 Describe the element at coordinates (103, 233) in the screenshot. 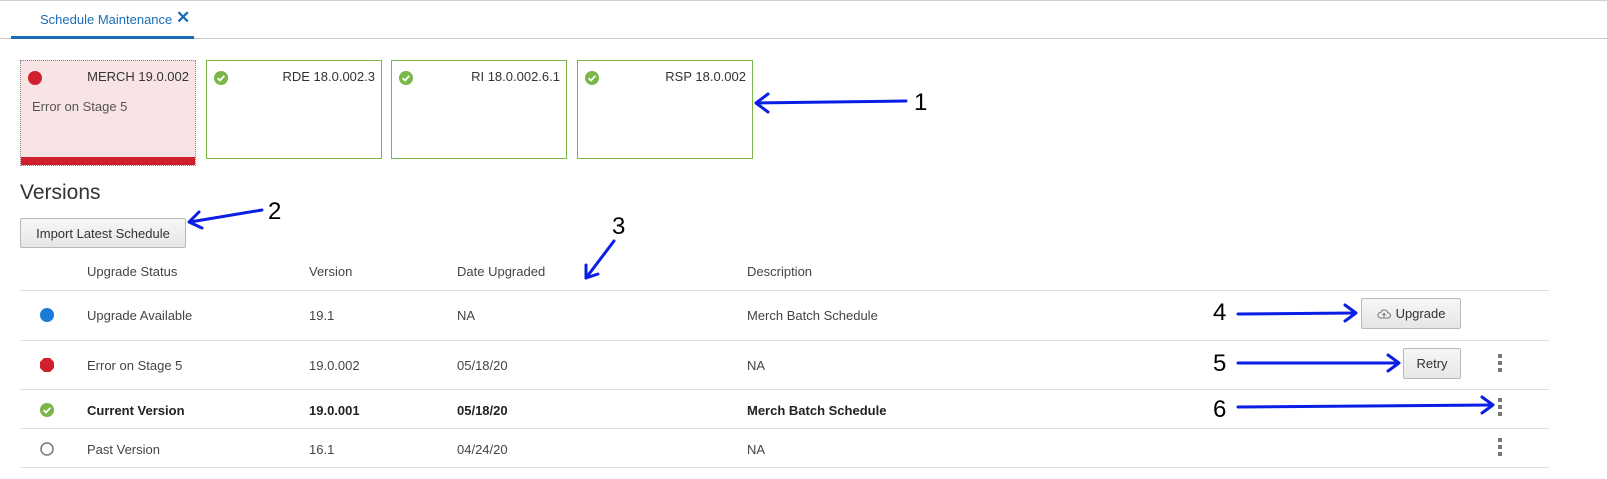

I see `import-latest-schedule-button: Import Latest Schedule` at that location.